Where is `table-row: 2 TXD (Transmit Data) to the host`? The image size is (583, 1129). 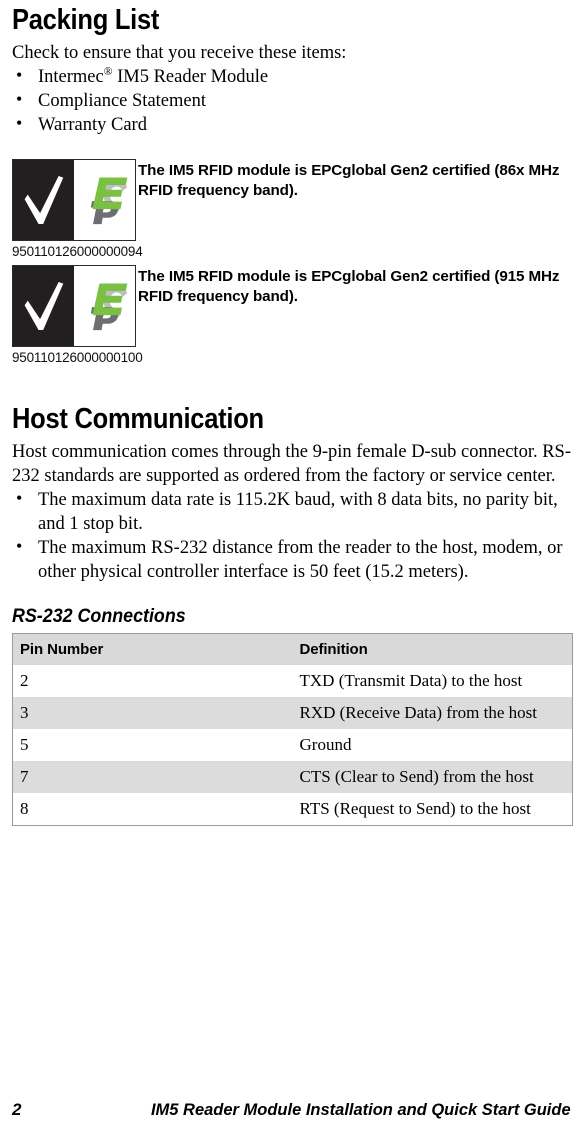
table-row: 2 TXD (Transmit Data) to the host is located at coordinates (292, 681).